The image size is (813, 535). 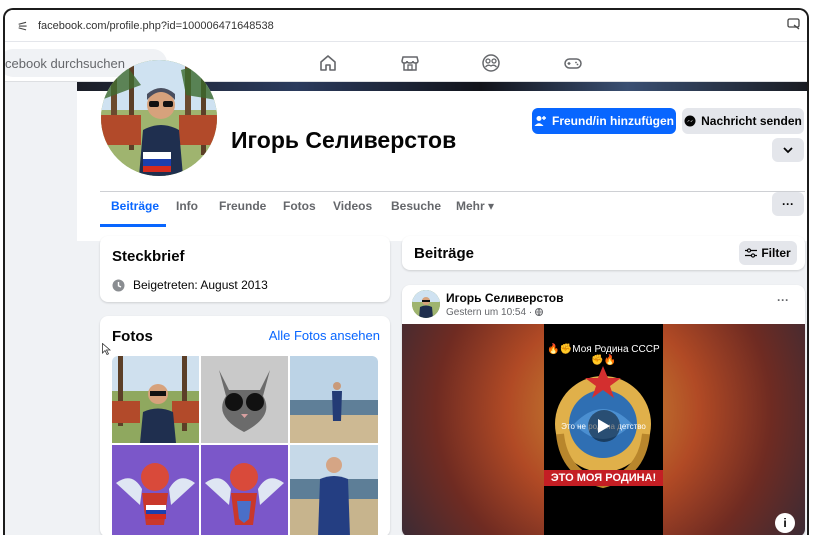 What do you see at coordinates (538, 312) in the screenshot?
I see `globe-icon` at bounding box center [538, 312].